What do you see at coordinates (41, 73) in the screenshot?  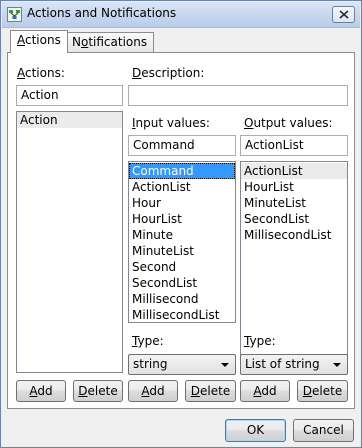 I see `actions-label: Actions:` at bounding box center [41, 73].